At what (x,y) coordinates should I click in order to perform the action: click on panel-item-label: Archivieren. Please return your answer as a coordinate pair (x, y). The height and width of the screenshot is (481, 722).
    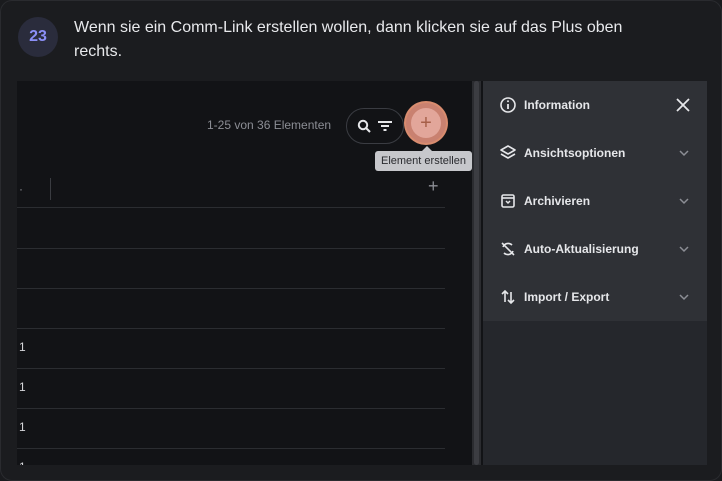
    Looking at the image, I should click on (557, 201).